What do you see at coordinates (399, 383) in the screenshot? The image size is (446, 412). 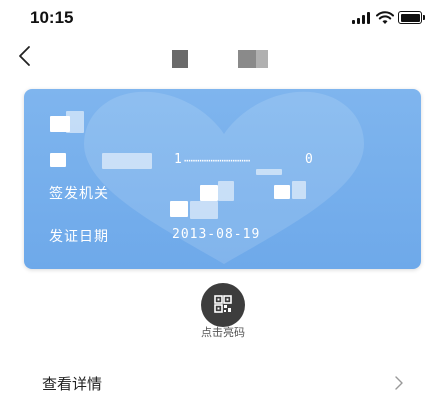 I see `chevron-right-icon` at bounding box center [399, 383].